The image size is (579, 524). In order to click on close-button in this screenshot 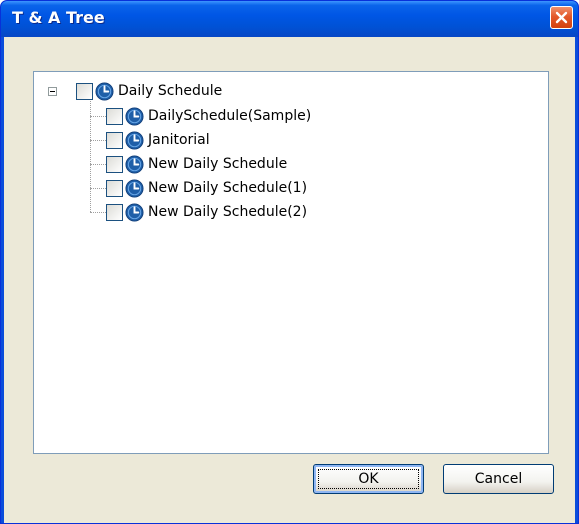, I will do `click(561, 17)`.